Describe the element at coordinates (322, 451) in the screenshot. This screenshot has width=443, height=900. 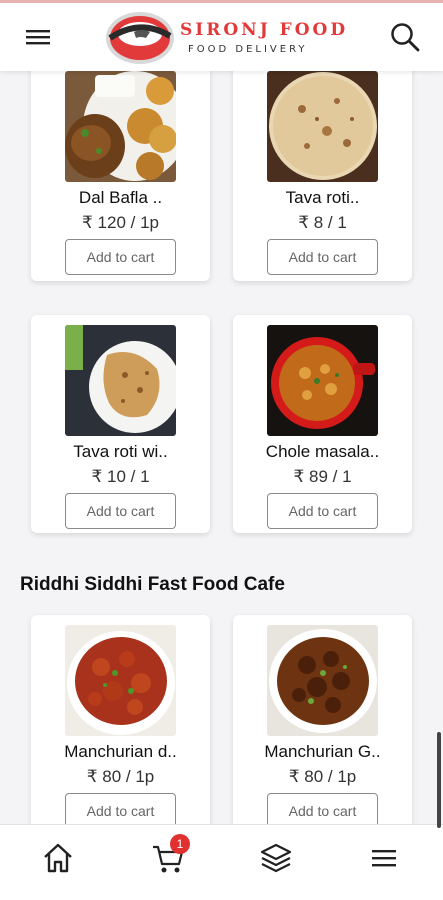
I see `product-name: Chole masala..` at that location.